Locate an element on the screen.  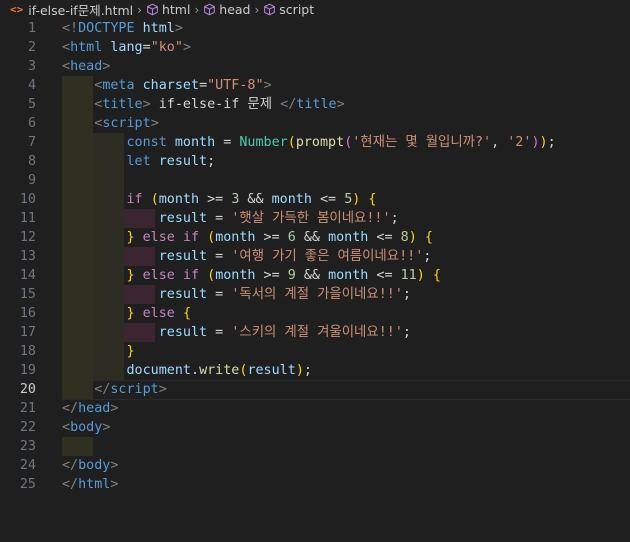
code-line: 8 let result; is located at coordinates (315, 161).